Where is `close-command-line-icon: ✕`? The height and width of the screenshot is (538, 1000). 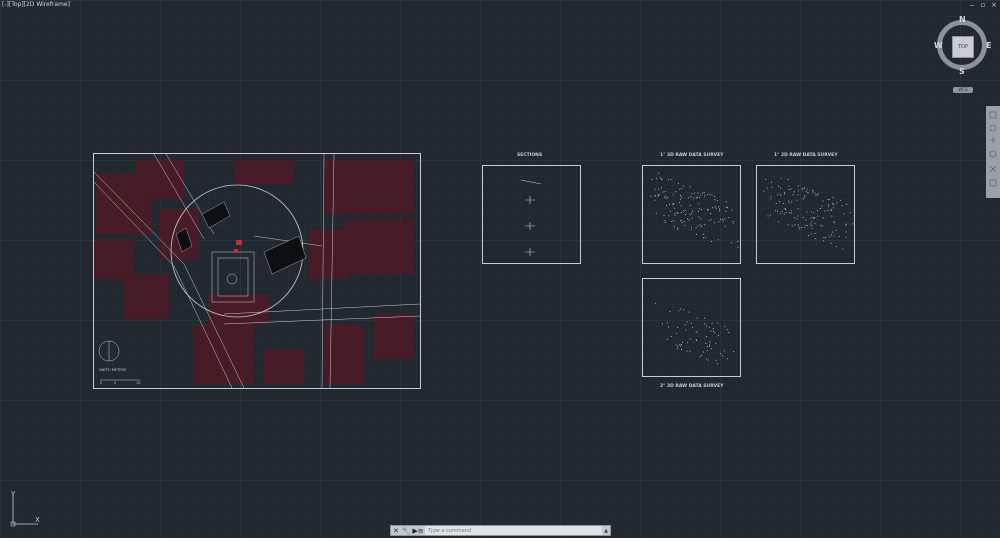 close-command-line-icon: ✕ is located at coordinates (396, 530).